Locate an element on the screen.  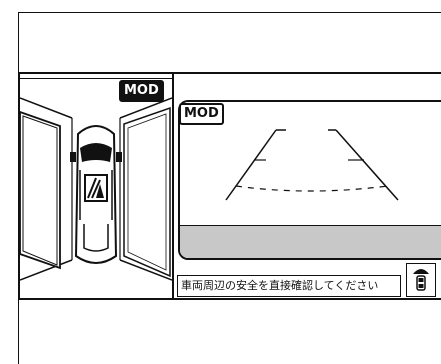
parking-sensor-button is located at coordinates (421, 280).